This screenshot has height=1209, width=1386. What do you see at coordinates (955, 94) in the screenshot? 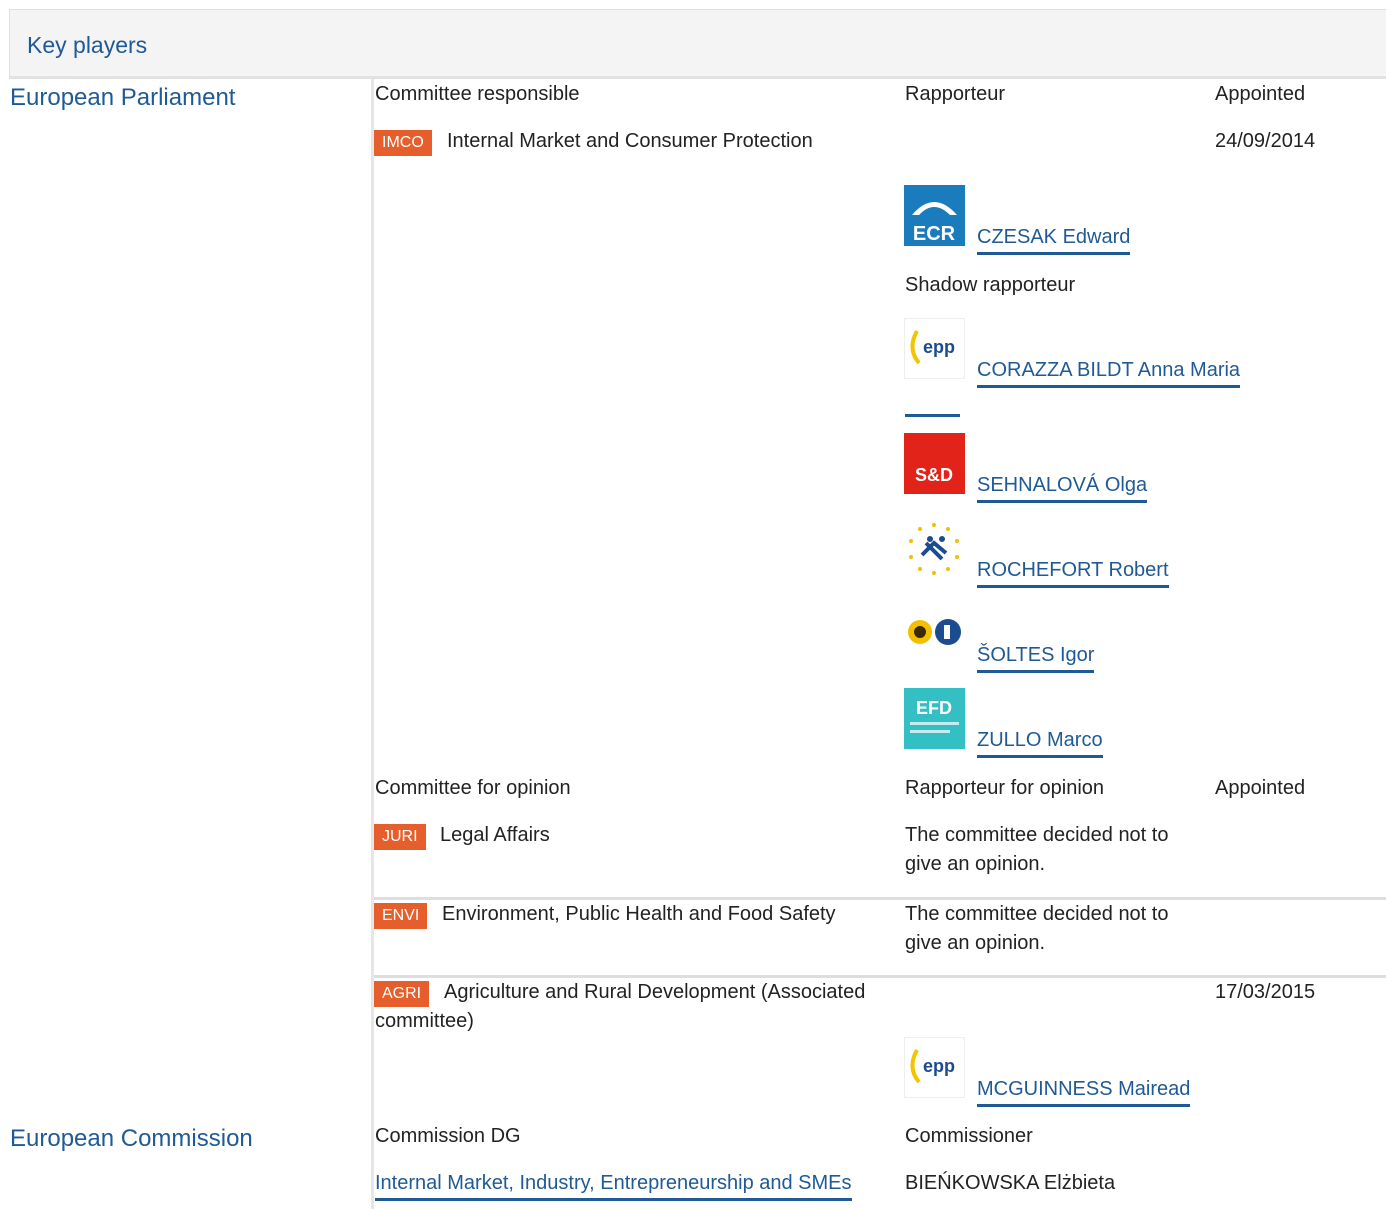
I see `col-rapporteur: Rapporteur` at bounding box center [955, 94].